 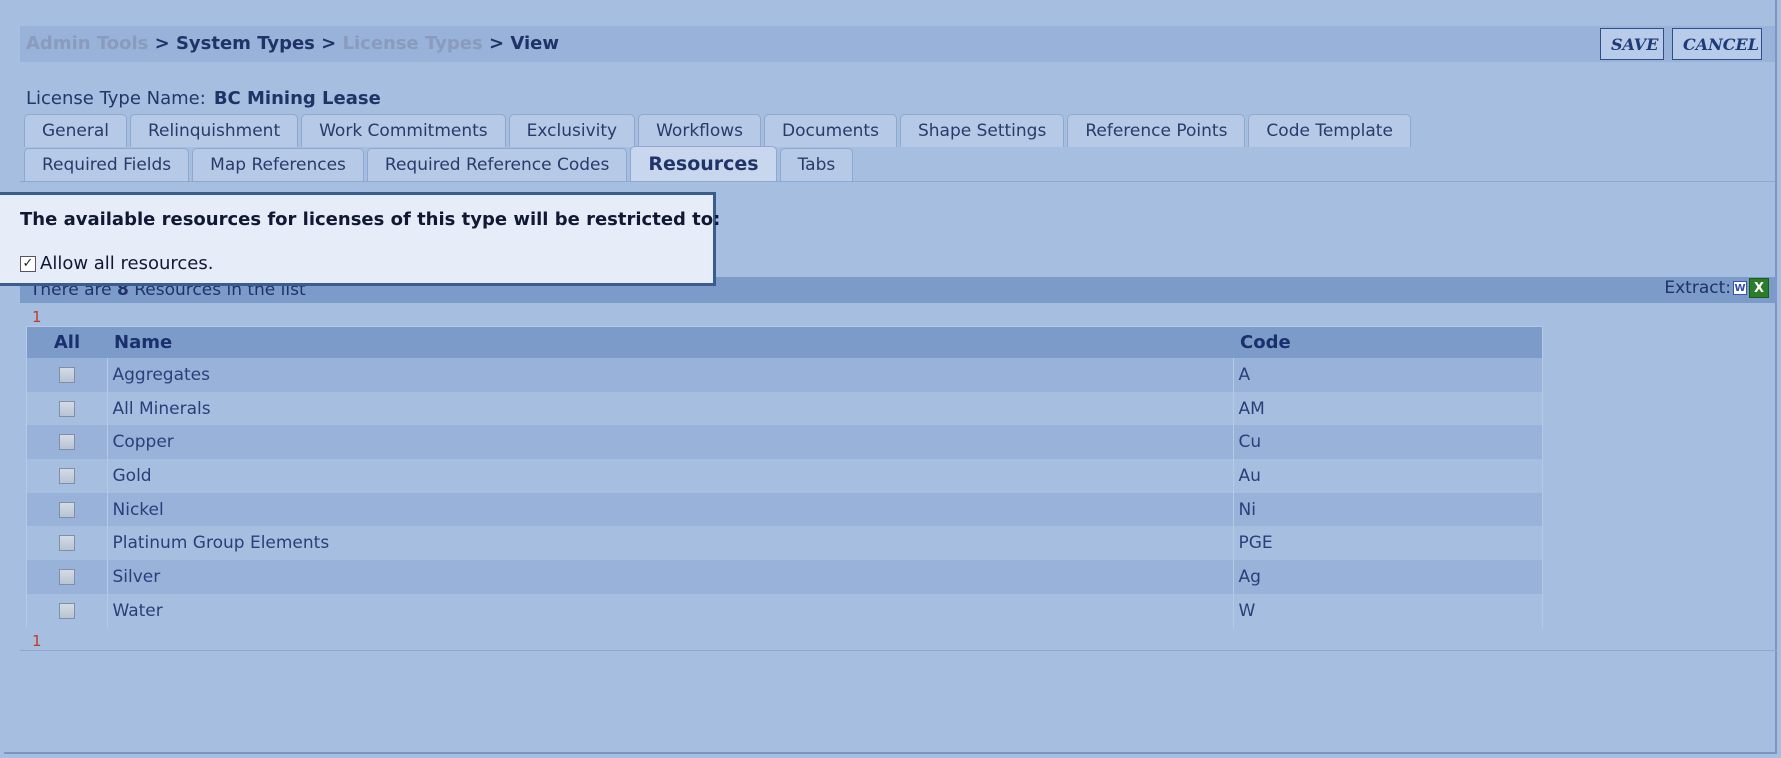 What do you see at coordinates (1156, 130) in the screenshot?
I see `tab-reference-points: Reference Points` at bounding box center [1156, 130].